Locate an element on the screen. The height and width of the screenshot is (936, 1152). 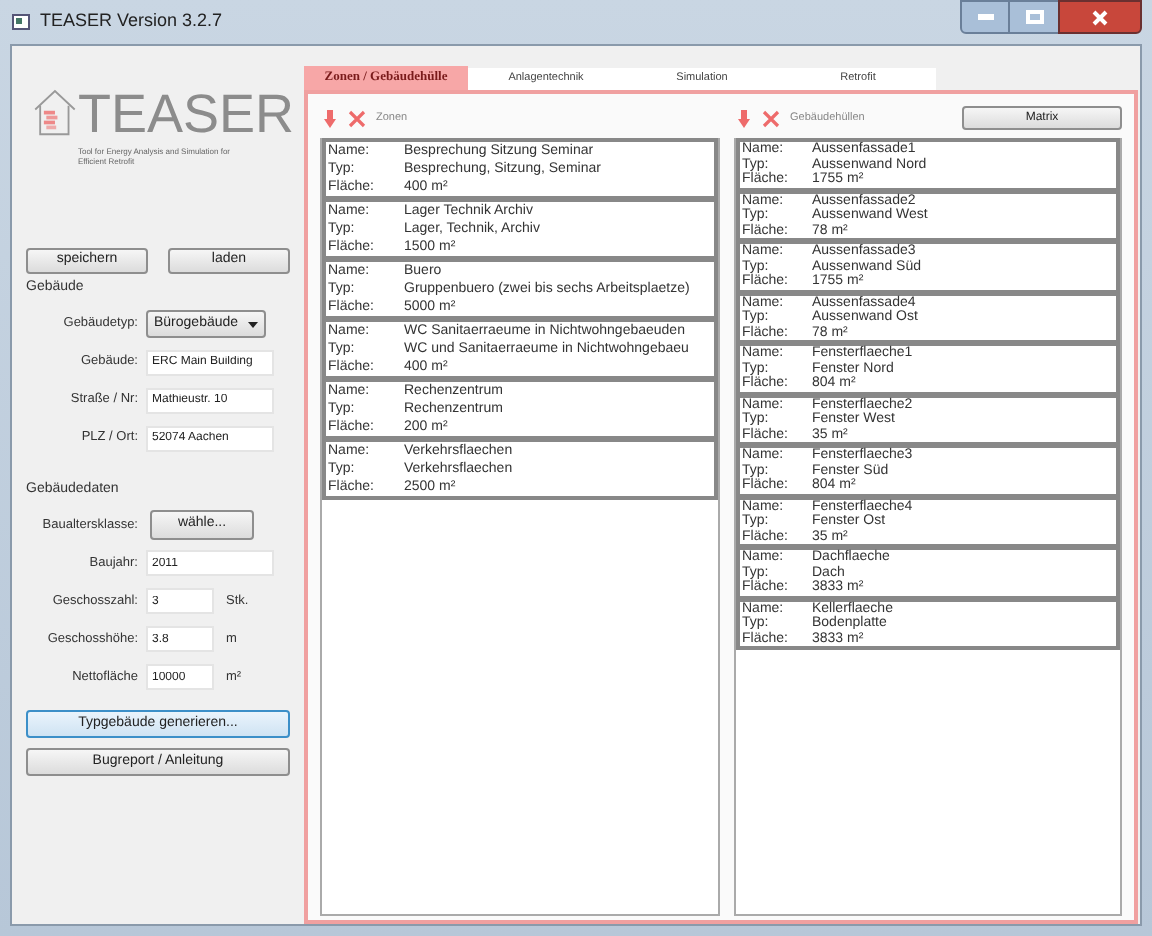
logo-text: TEASER is located at coordinates (185, 114).